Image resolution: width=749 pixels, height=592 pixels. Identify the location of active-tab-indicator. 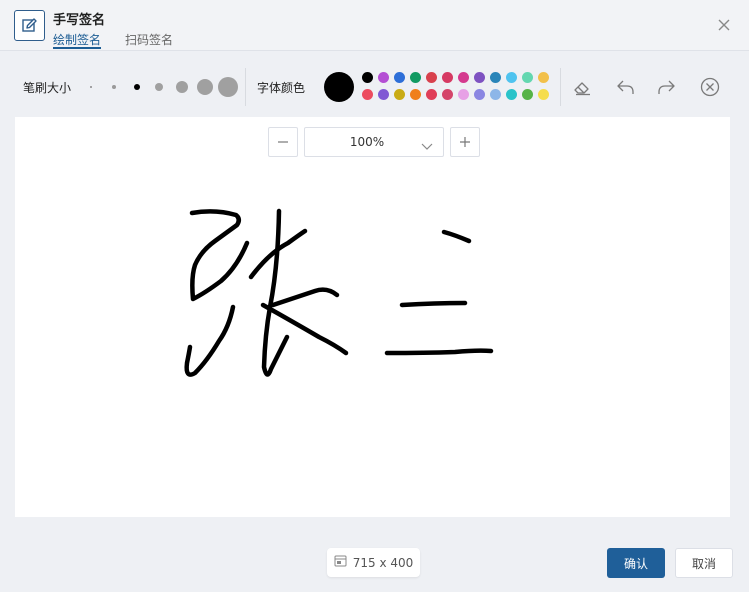
(77, 48).